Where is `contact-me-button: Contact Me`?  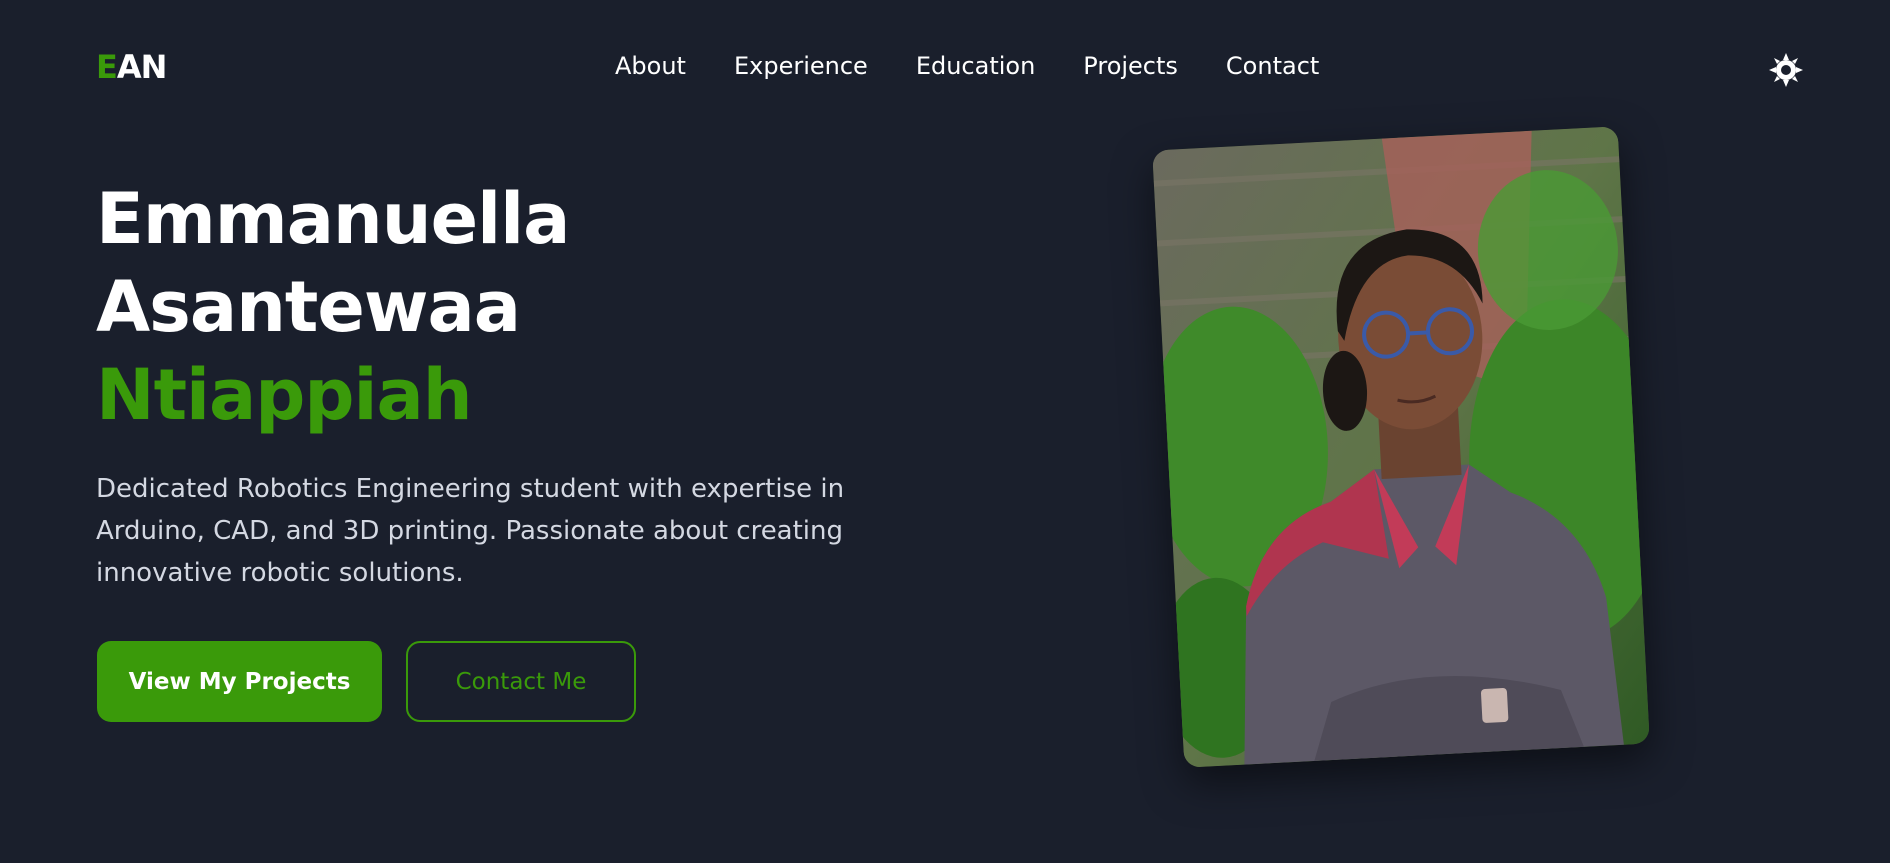 contact-me-button: Contact Me is located at coordinates (521, 681).